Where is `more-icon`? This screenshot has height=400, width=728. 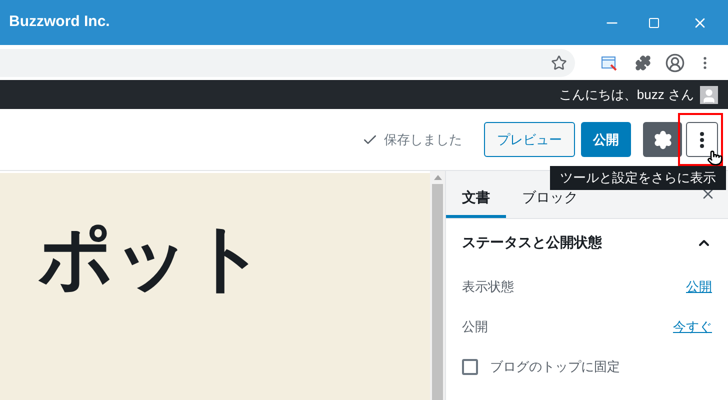
more-icon is located at coordinates (702, 140).